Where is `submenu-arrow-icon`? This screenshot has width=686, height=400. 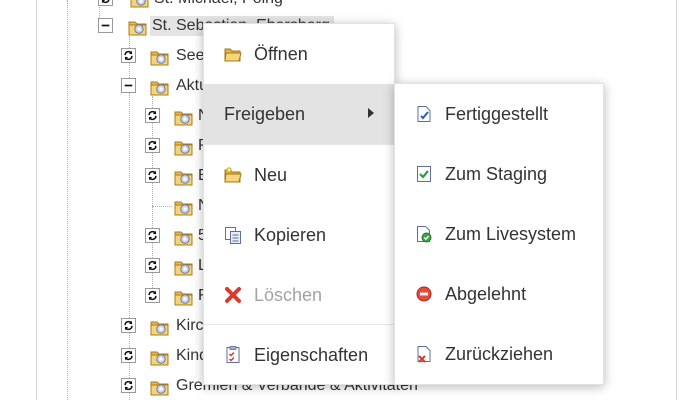 submenu-arrow-icon is located at coordinates (371, 113).